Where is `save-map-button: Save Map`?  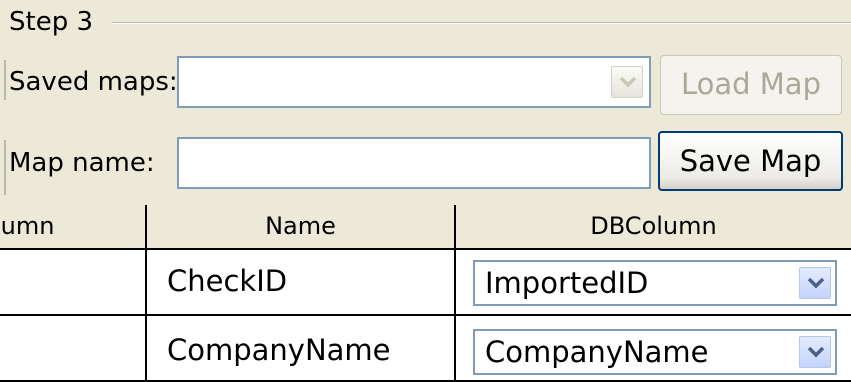
save-map-button: Save Map is located at coordinates (750, 161).